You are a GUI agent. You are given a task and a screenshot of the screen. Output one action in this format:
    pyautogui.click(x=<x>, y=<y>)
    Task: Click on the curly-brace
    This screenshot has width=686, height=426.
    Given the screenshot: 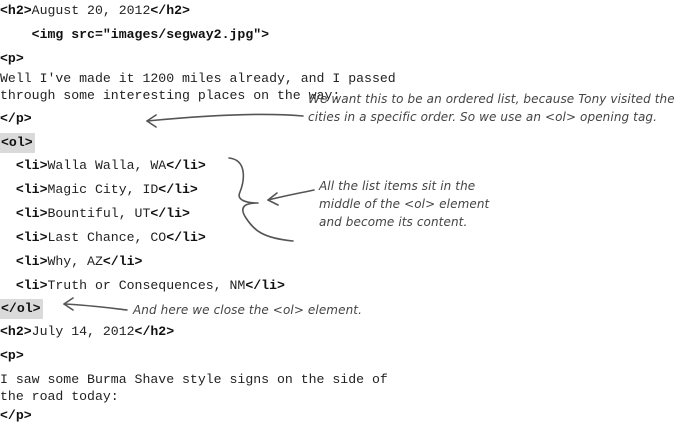 What is the action you would take?
    pyautogui.click(x=261, y=199)
    